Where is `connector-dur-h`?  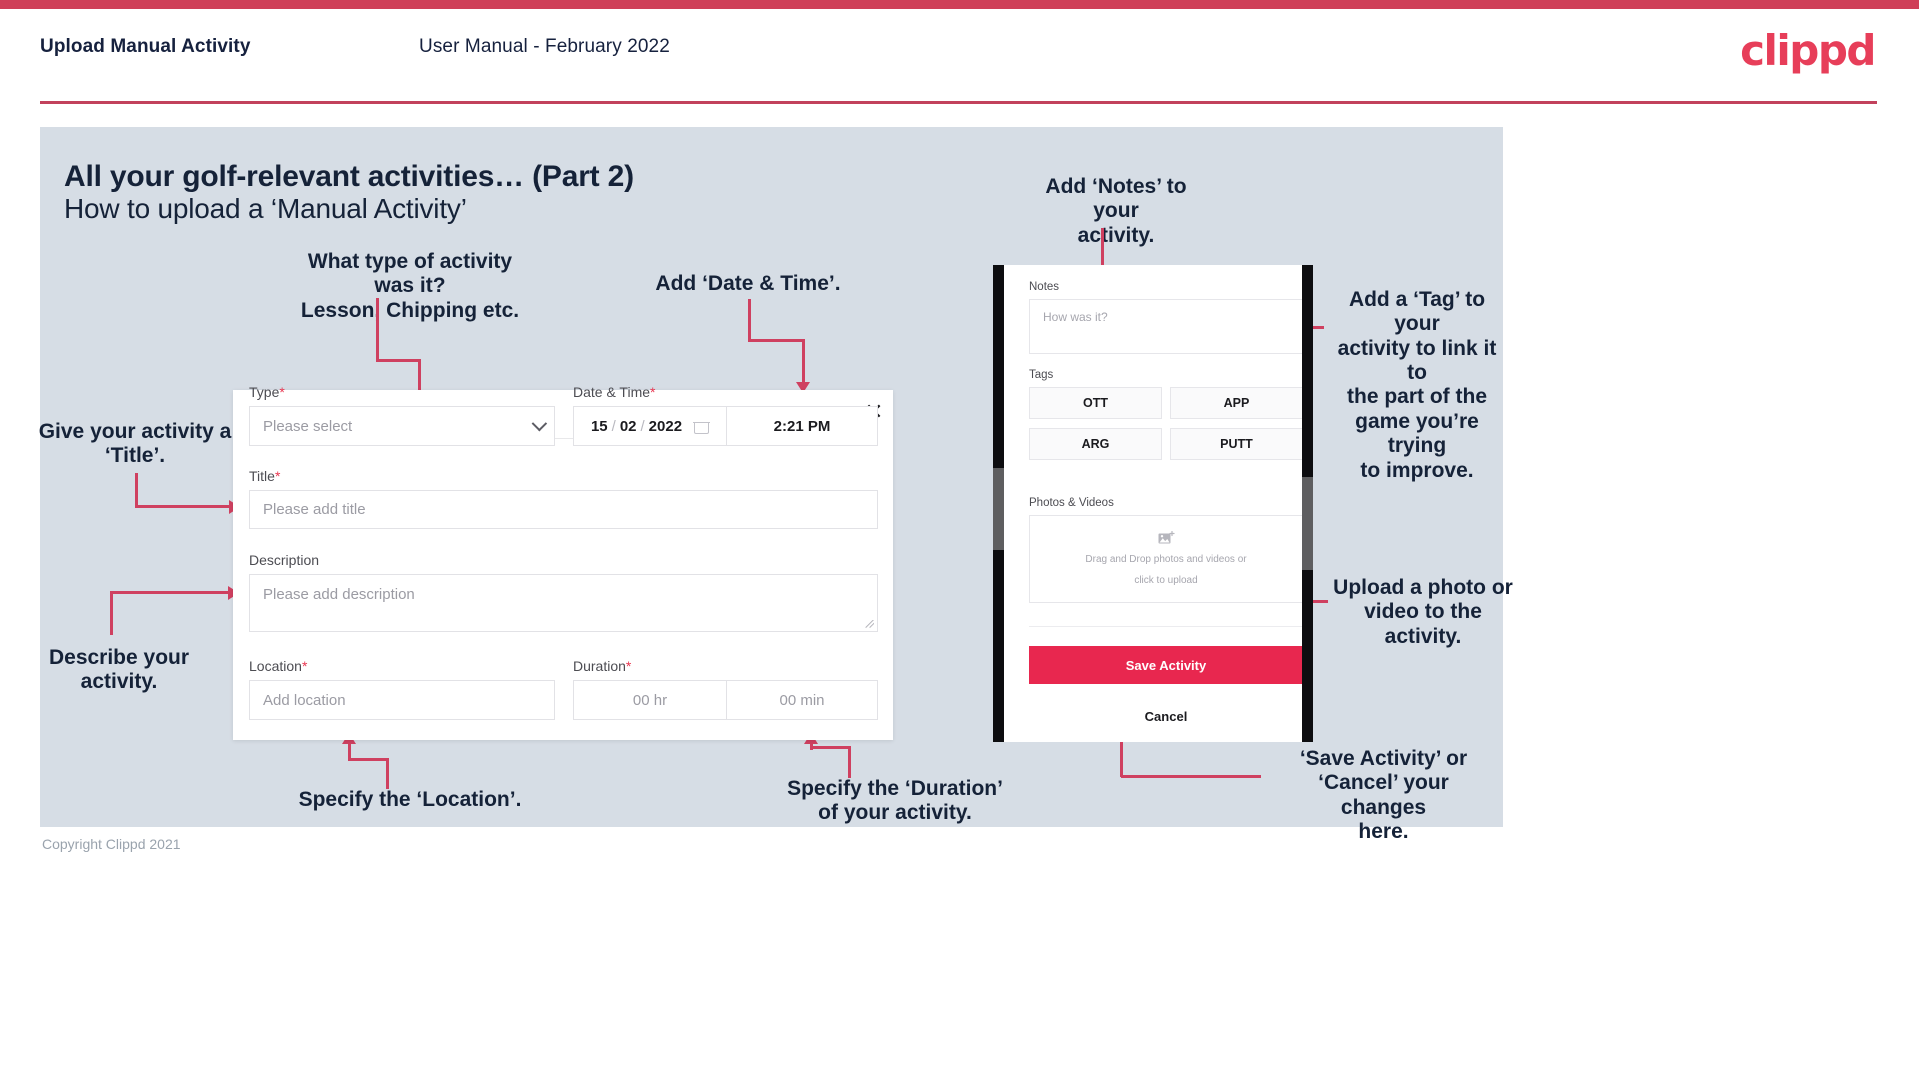
connector-dur-h is located at coordinates (830, 747).